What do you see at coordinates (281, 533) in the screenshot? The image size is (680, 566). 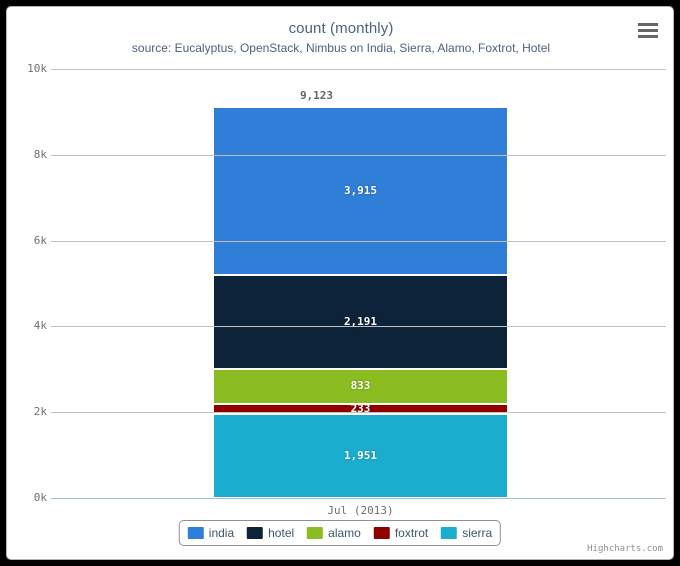 I see `legend-label-hotel: hotel` at bounding box center [281, 533].